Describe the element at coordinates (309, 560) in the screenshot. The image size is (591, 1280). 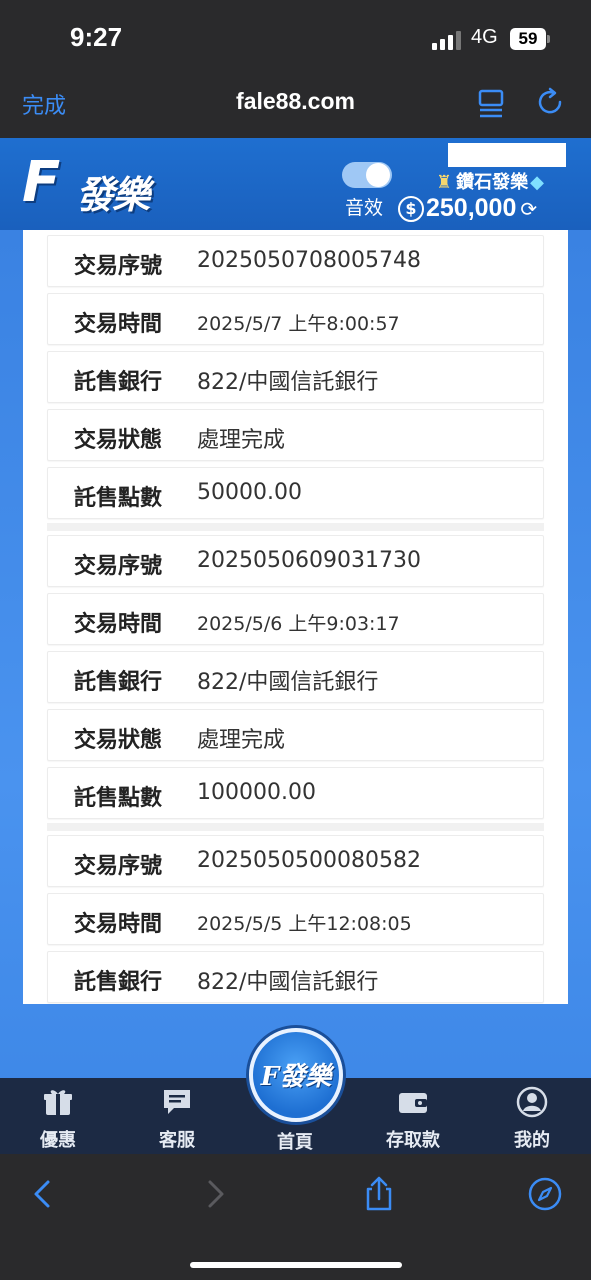
I see `row-value: 2025050609031730` at that location.